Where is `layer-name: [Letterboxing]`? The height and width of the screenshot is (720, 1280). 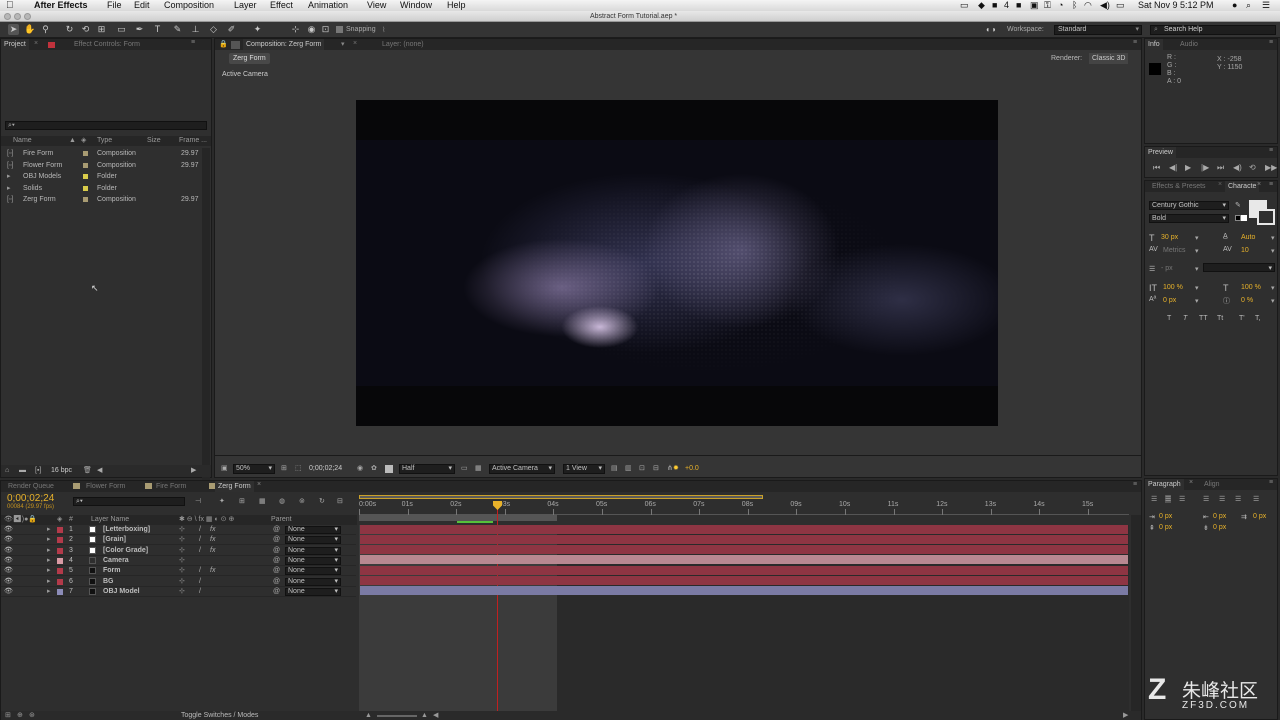
layer-name: [Letterboxing] is located at coordinates (126, 530).